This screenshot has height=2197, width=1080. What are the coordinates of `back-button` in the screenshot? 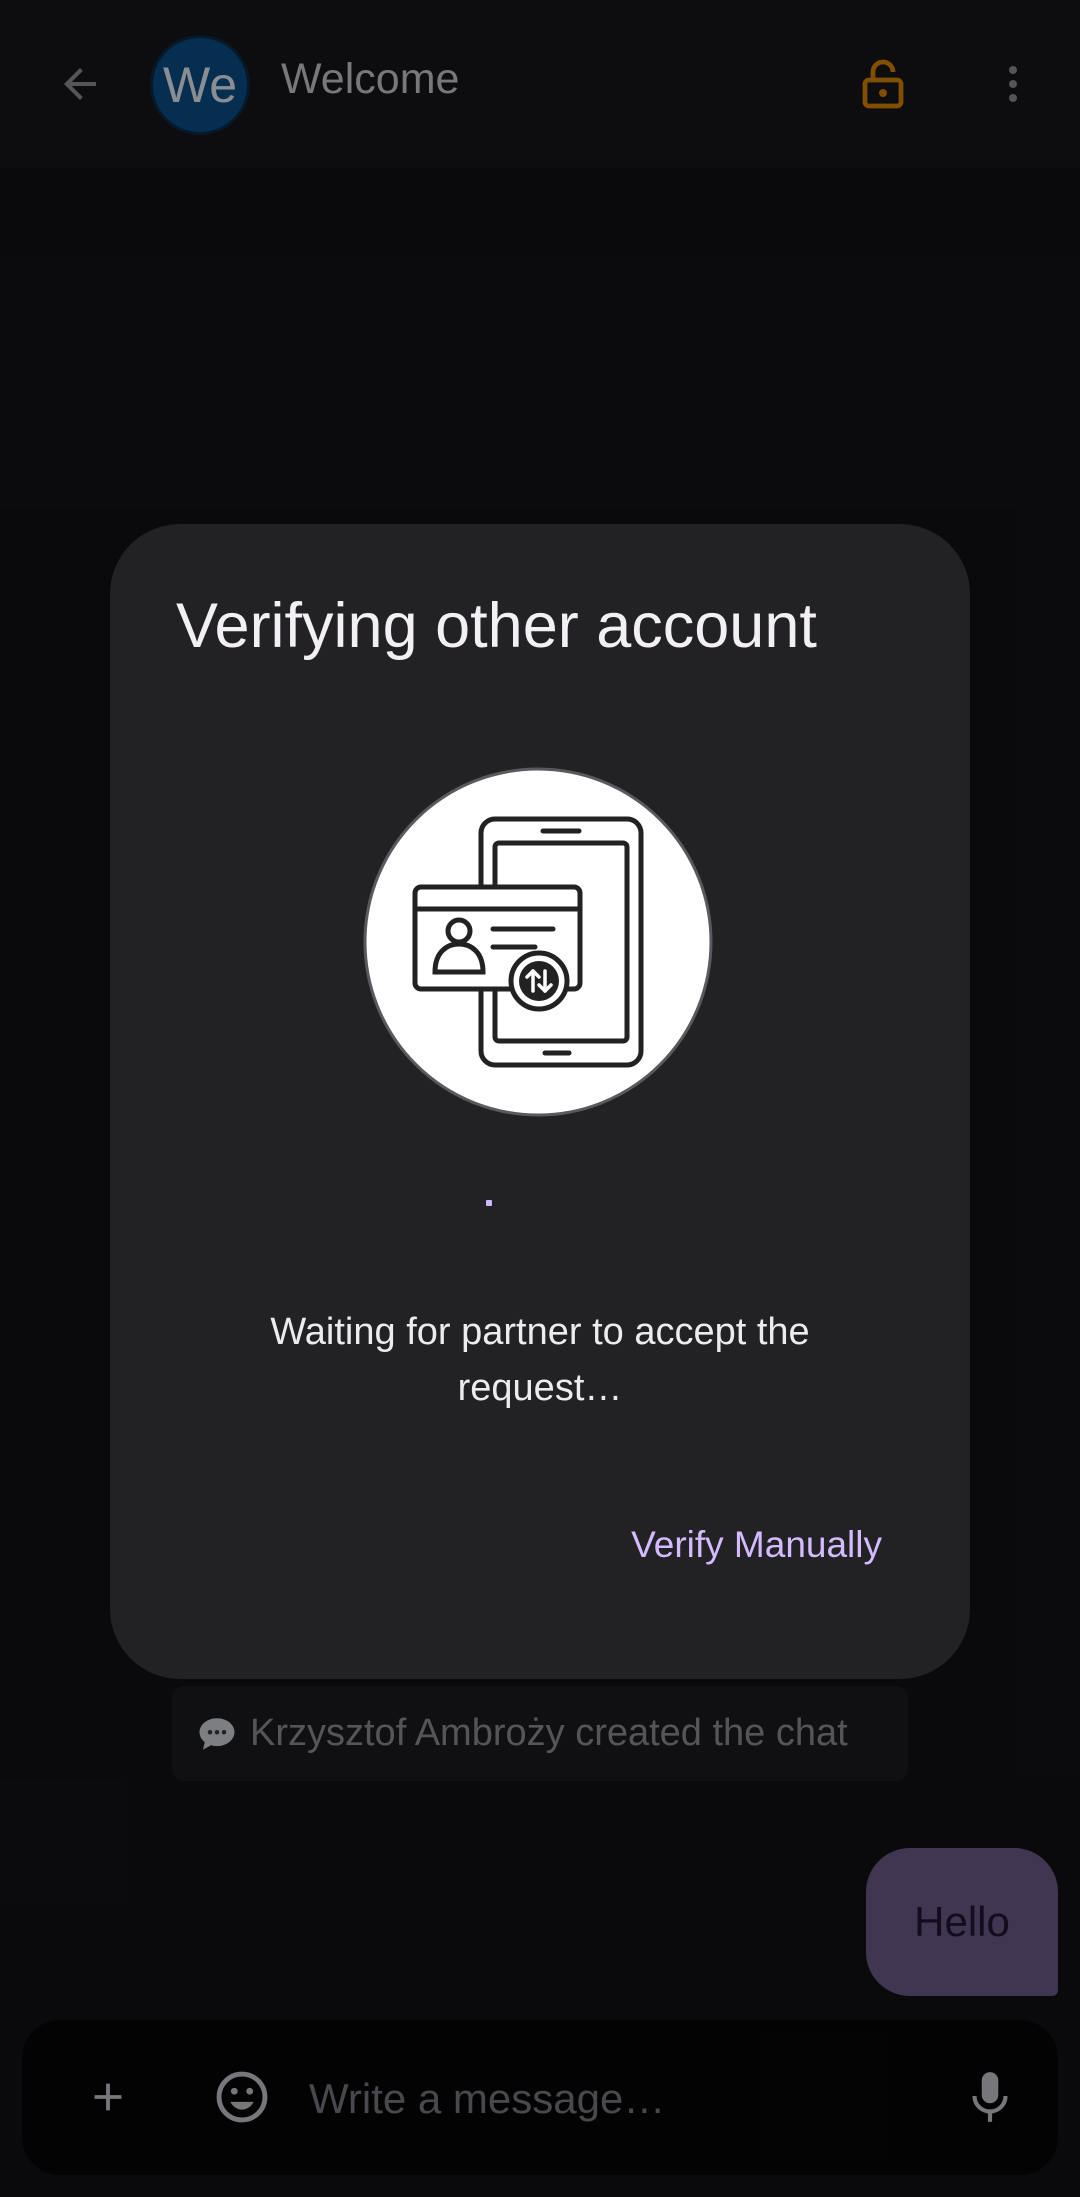 It's located at (80, 84).